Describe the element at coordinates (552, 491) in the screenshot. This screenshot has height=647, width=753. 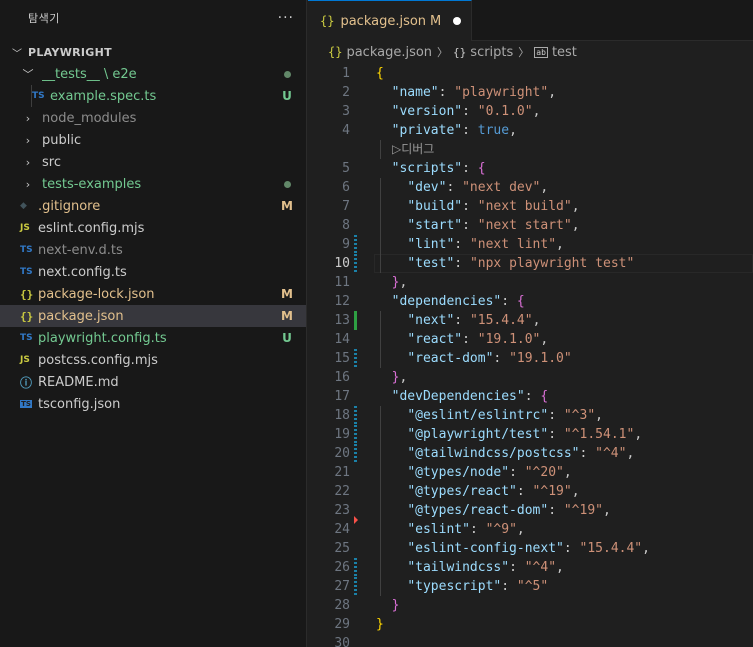
I see `code-token: "^19"` at that location.